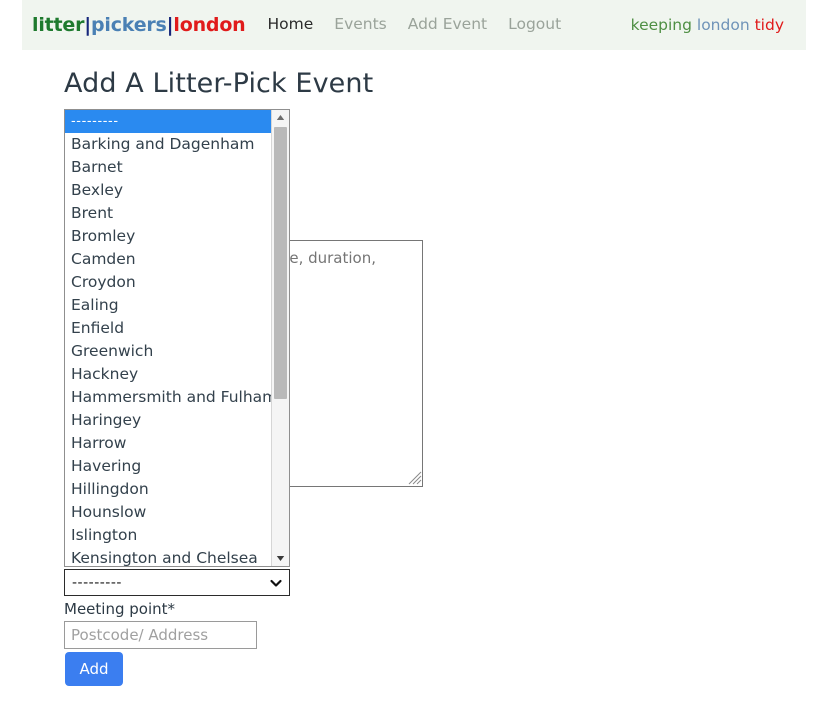  Describe the element at coordinates (276, 583) in the screenshot. I see `chevron-down-icon` at that location.